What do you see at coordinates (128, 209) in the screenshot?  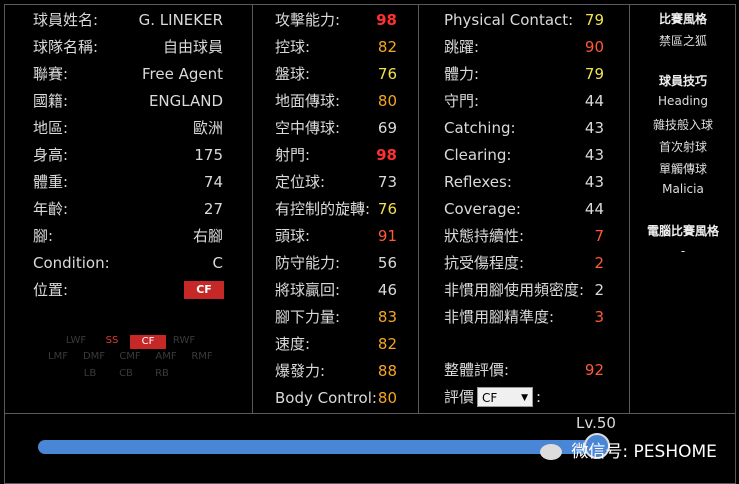 I see `profile-row: 年齡: 27` at bounding box center [128, 209].